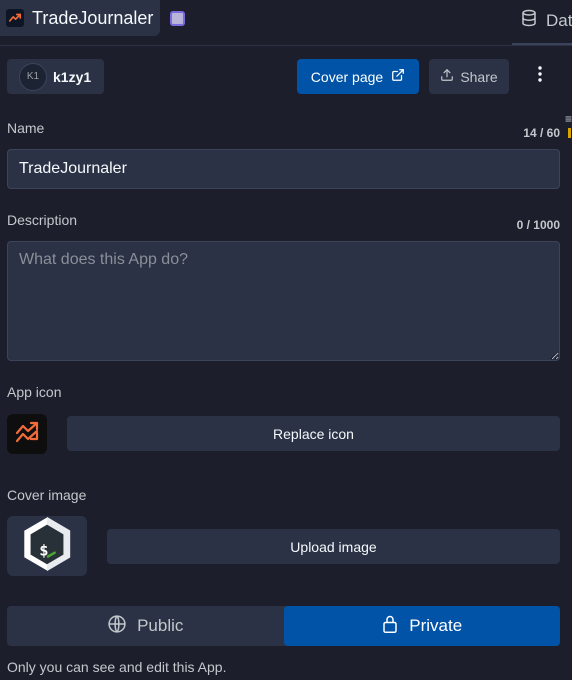 This screenshot has width=572, height=680. I want to click on app-tab: TradeJournaler, so click(80, 18).